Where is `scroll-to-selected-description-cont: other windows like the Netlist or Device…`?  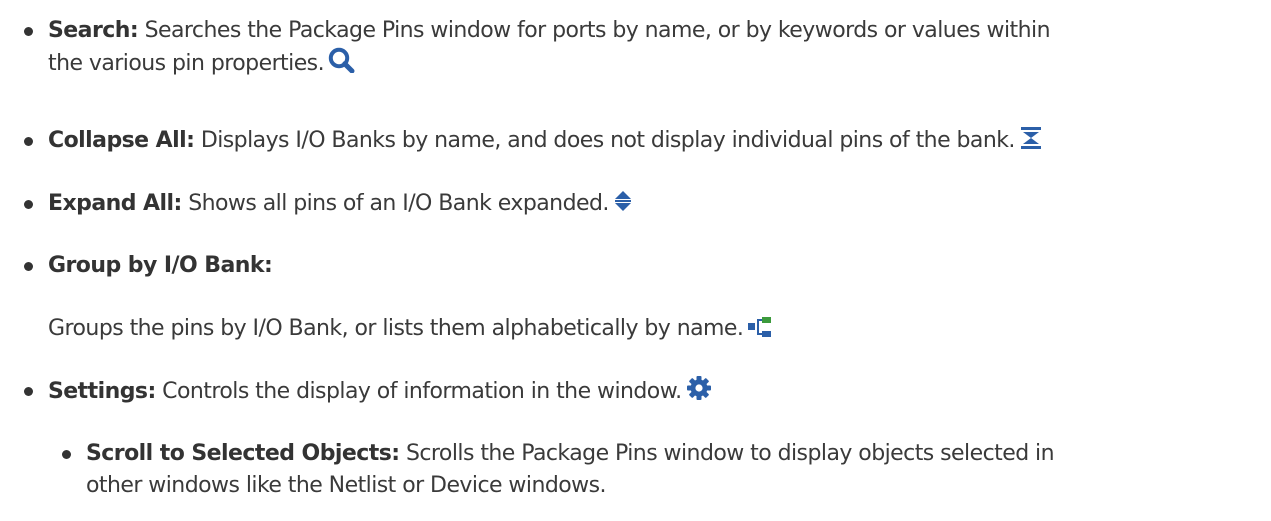 scroll-to-selected-description-cont: other windows like the Netlist or Device… is located at coordinates (346, 485).